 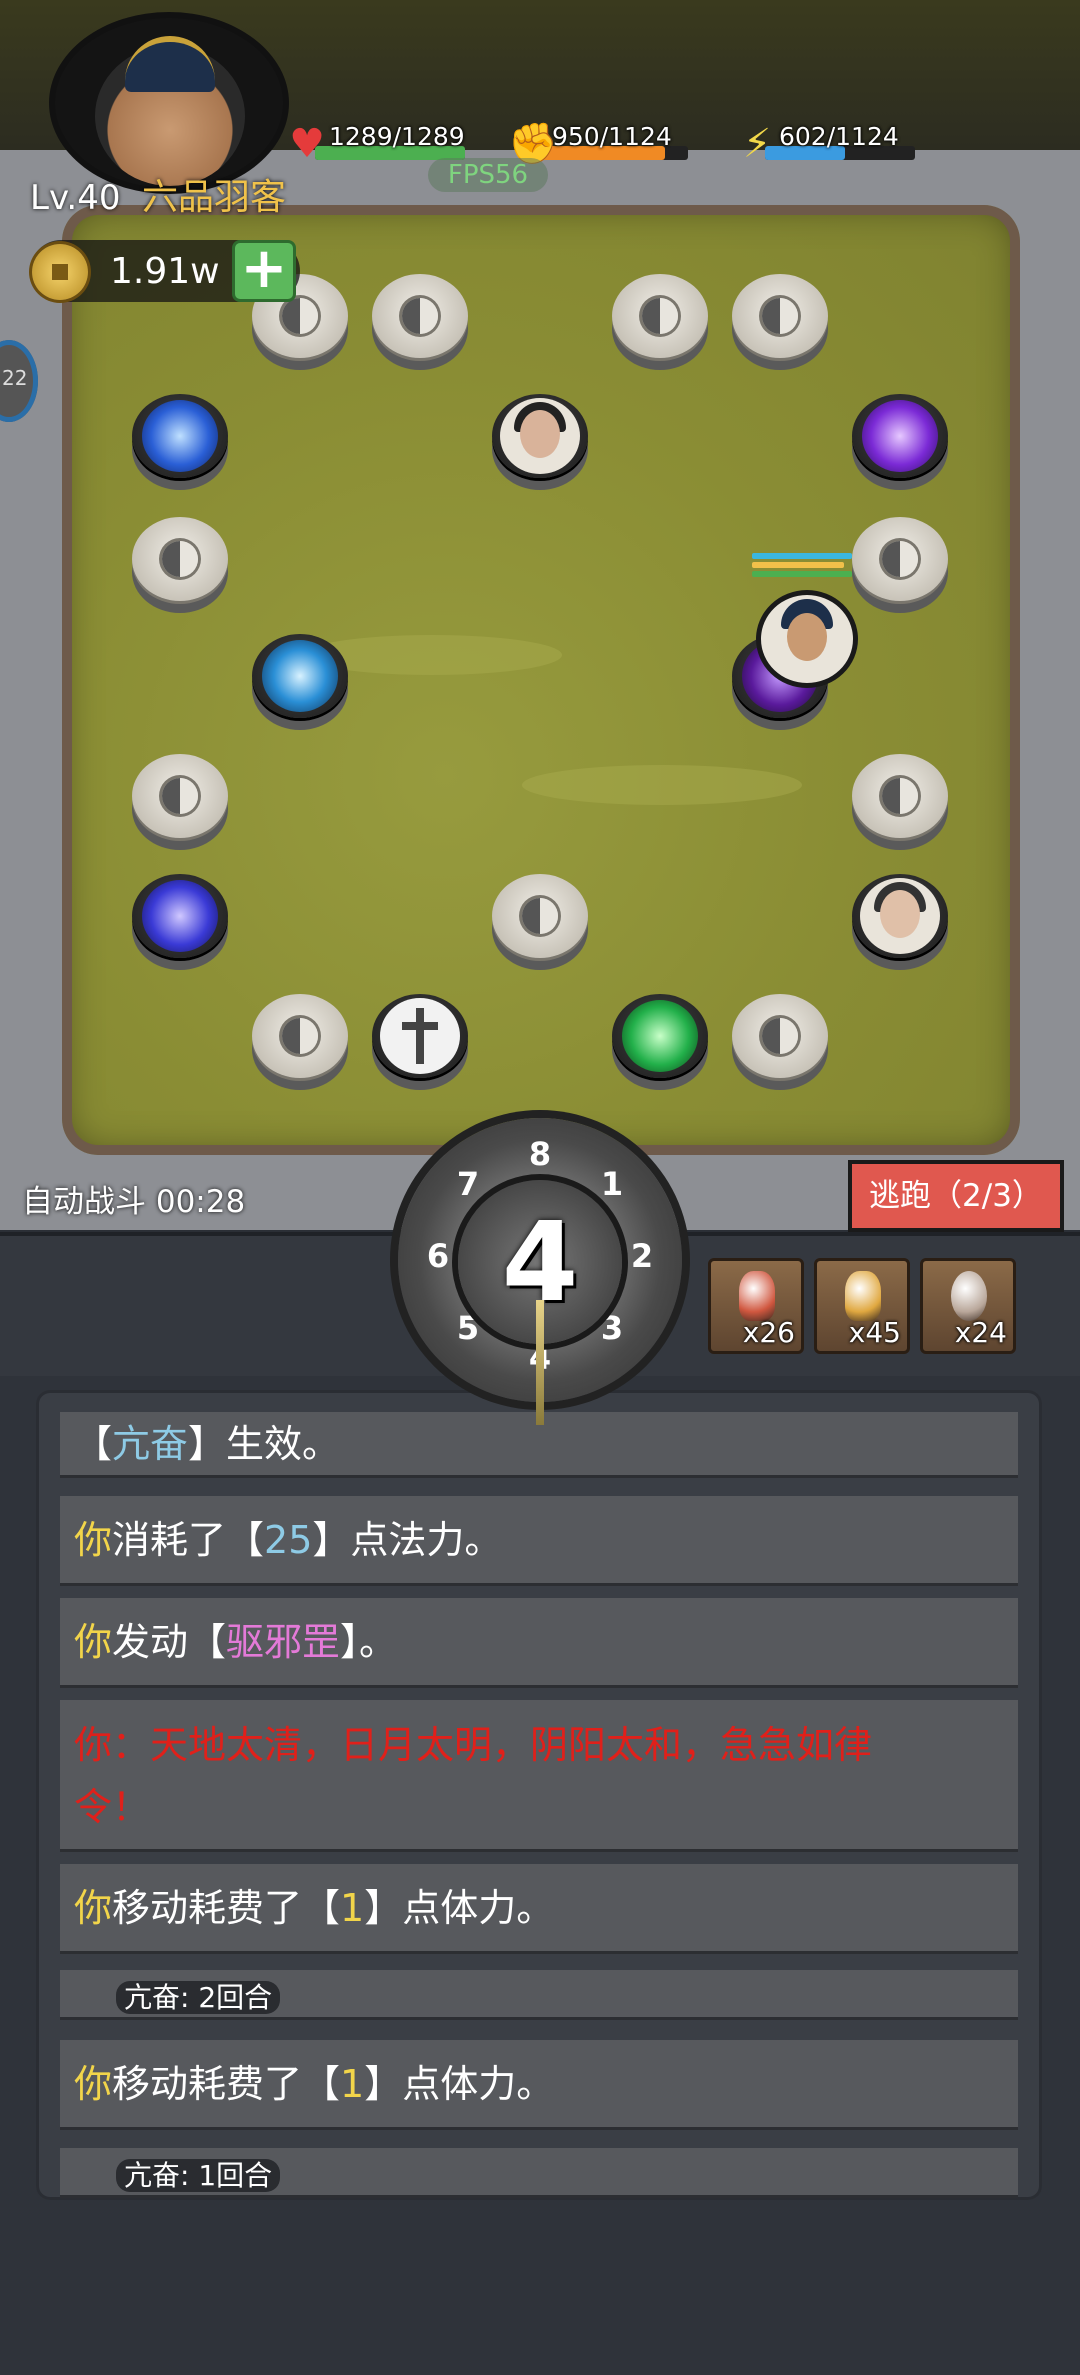 I want to click on escape-button: 逃跑（2/3）, so click(x=956, y=1196).